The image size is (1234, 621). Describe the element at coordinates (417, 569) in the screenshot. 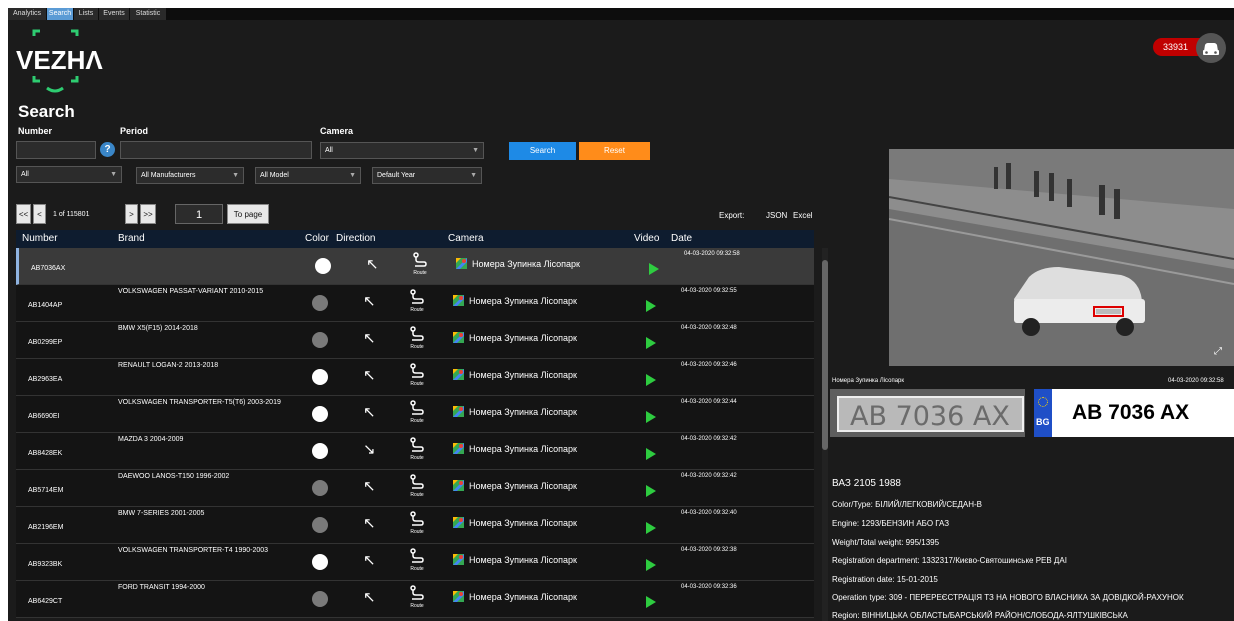

I see `route-label: Route` at that location.